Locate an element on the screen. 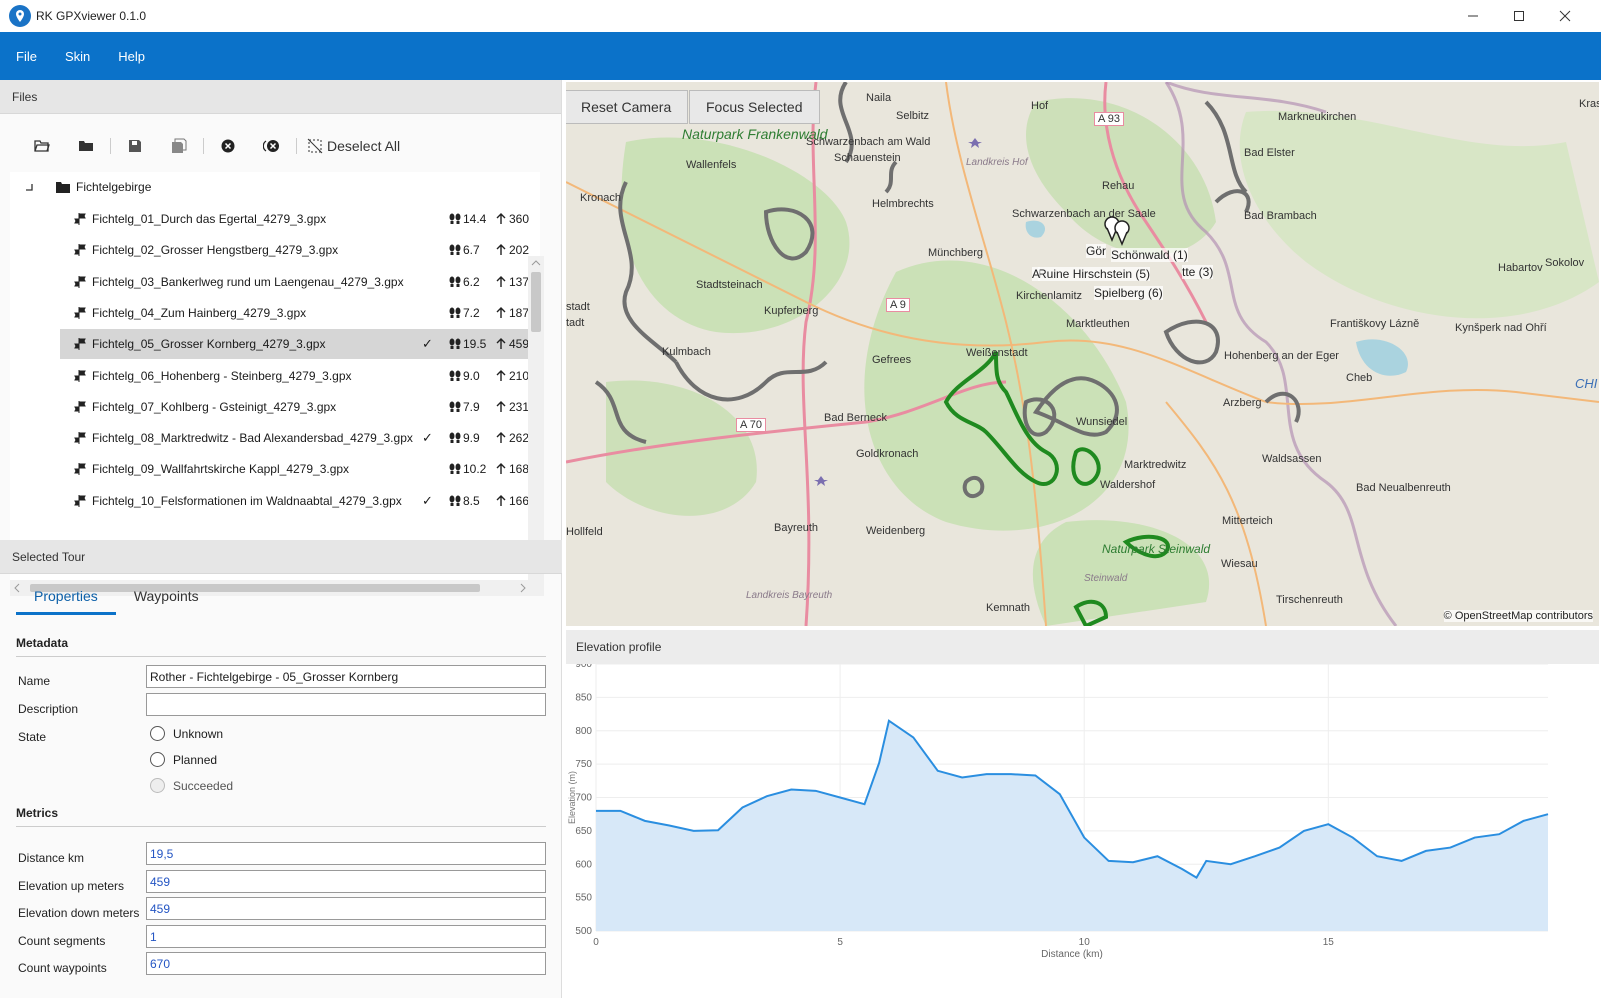  files-panel-header: Files is located at coordinates (280, 97).